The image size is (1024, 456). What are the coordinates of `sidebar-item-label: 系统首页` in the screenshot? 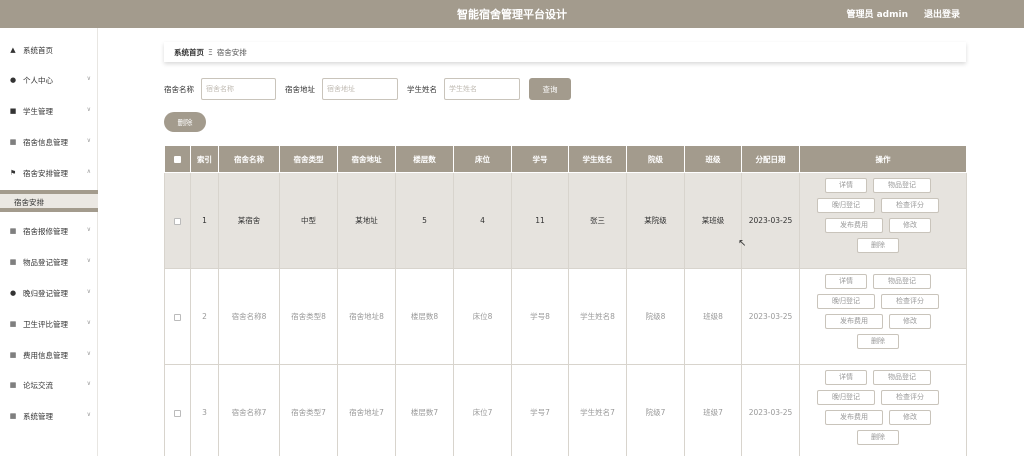 It's located at (38, 50).